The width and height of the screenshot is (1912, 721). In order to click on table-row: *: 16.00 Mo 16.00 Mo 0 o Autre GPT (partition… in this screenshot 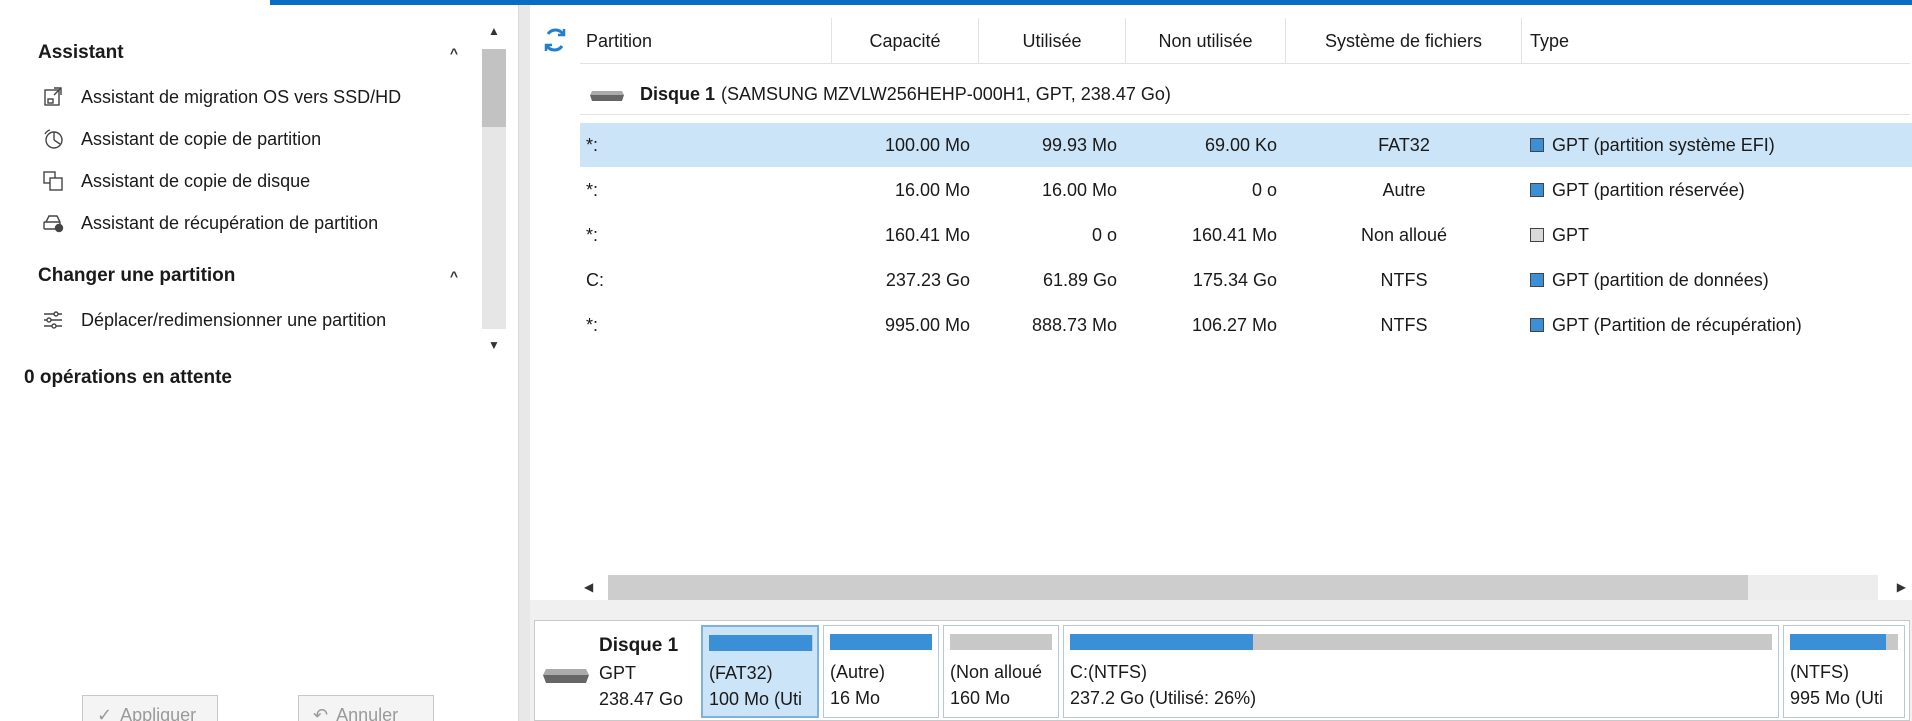, I will do `click(1246, 190)`.